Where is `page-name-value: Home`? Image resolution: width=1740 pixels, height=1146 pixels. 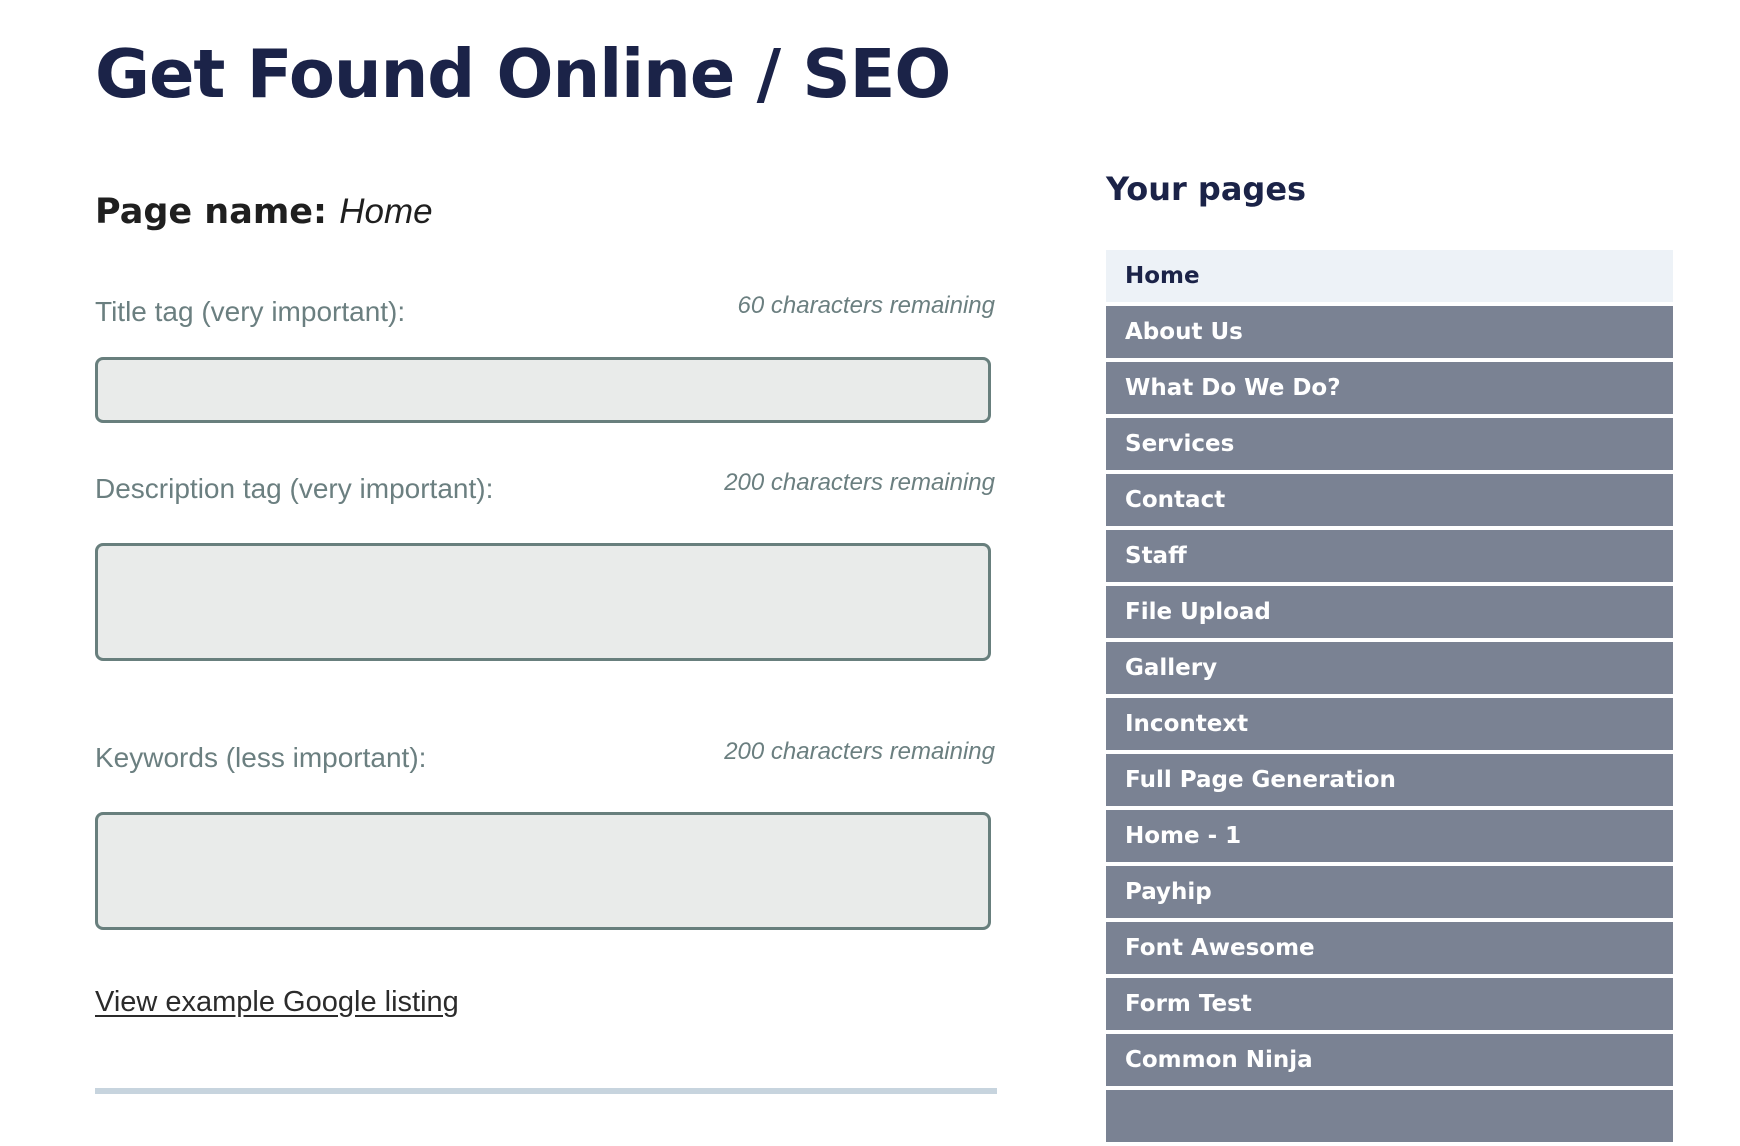 page-name-value: Home is located at coordinates (386, 211).